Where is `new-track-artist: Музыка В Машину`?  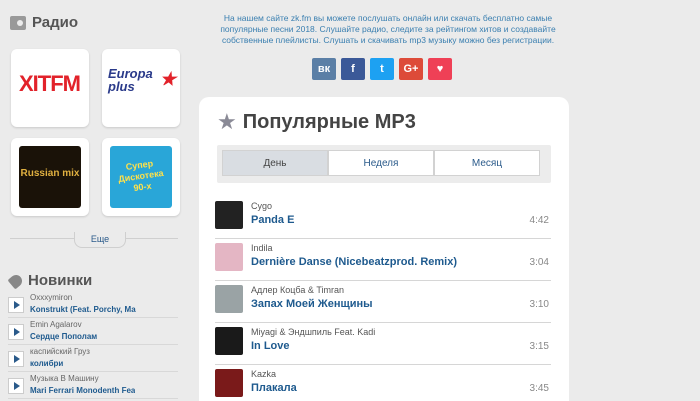
new-track-artist: Музыка В Машину is located at coordinates (64, 378).